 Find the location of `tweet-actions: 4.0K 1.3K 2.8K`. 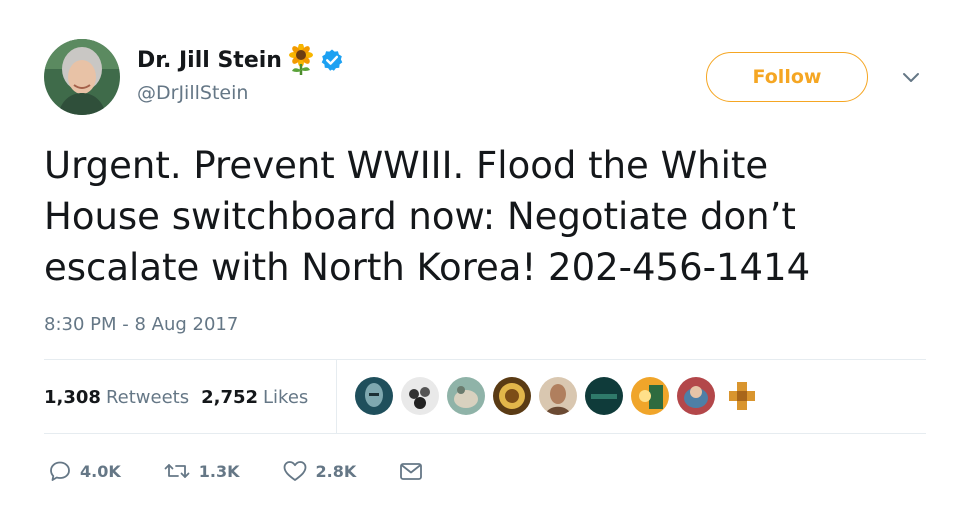

tweet-actions: 4.0K 1.3K 2.8K is located at coordinates (257, 471).